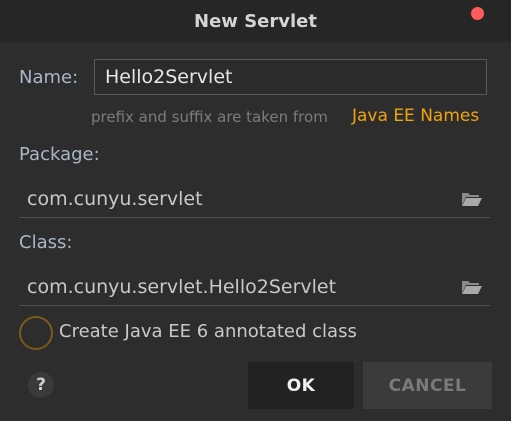  What do you see at coordinates (59, 154) in the screenshot?
I see `package-label: Package:` at bounding box center [59, 154].